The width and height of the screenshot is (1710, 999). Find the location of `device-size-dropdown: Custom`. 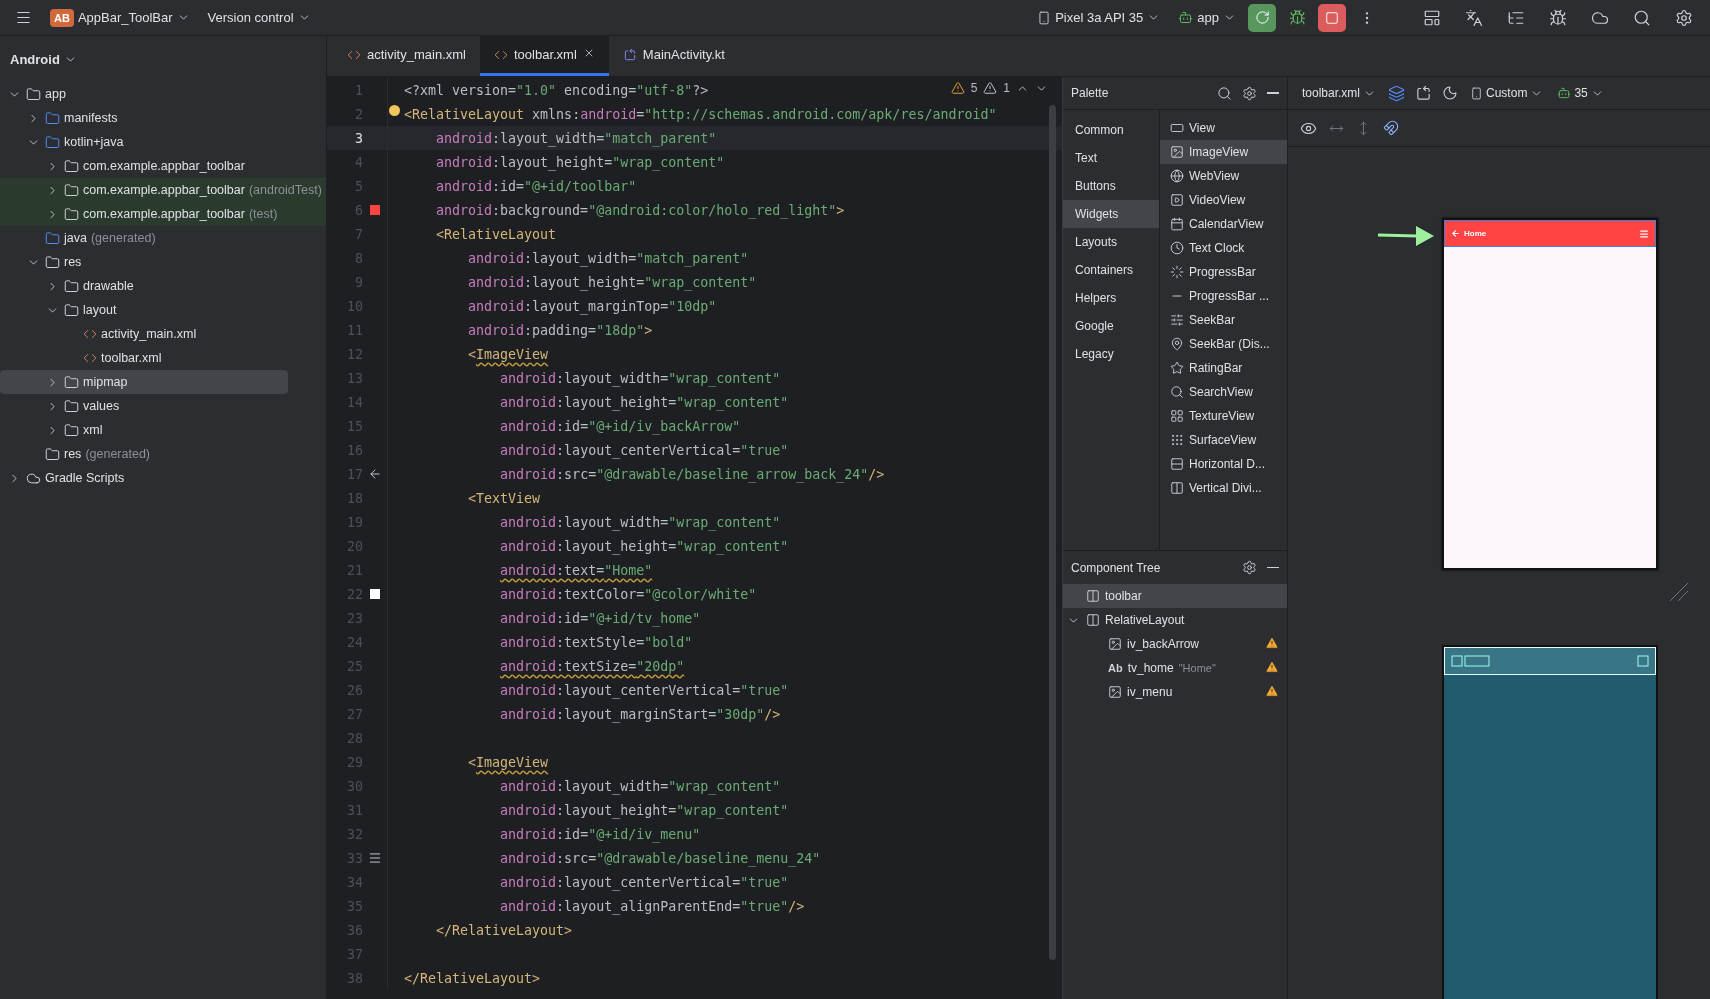

device-size-dropdown: Custom is located at coordinates (1507, 93).